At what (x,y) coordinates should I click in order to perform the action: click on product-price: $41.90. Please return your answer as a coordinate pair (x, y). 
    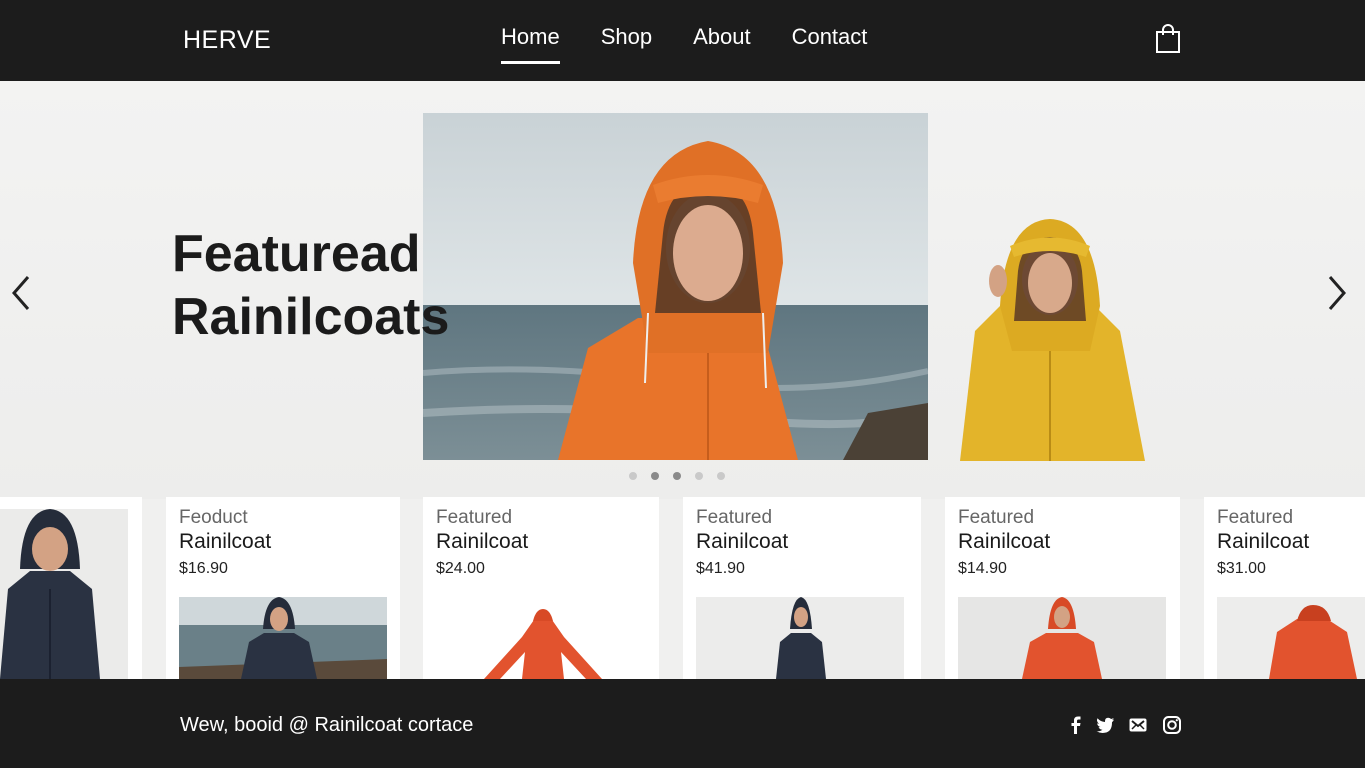
    Looking at the image, I should click on (720, 568).